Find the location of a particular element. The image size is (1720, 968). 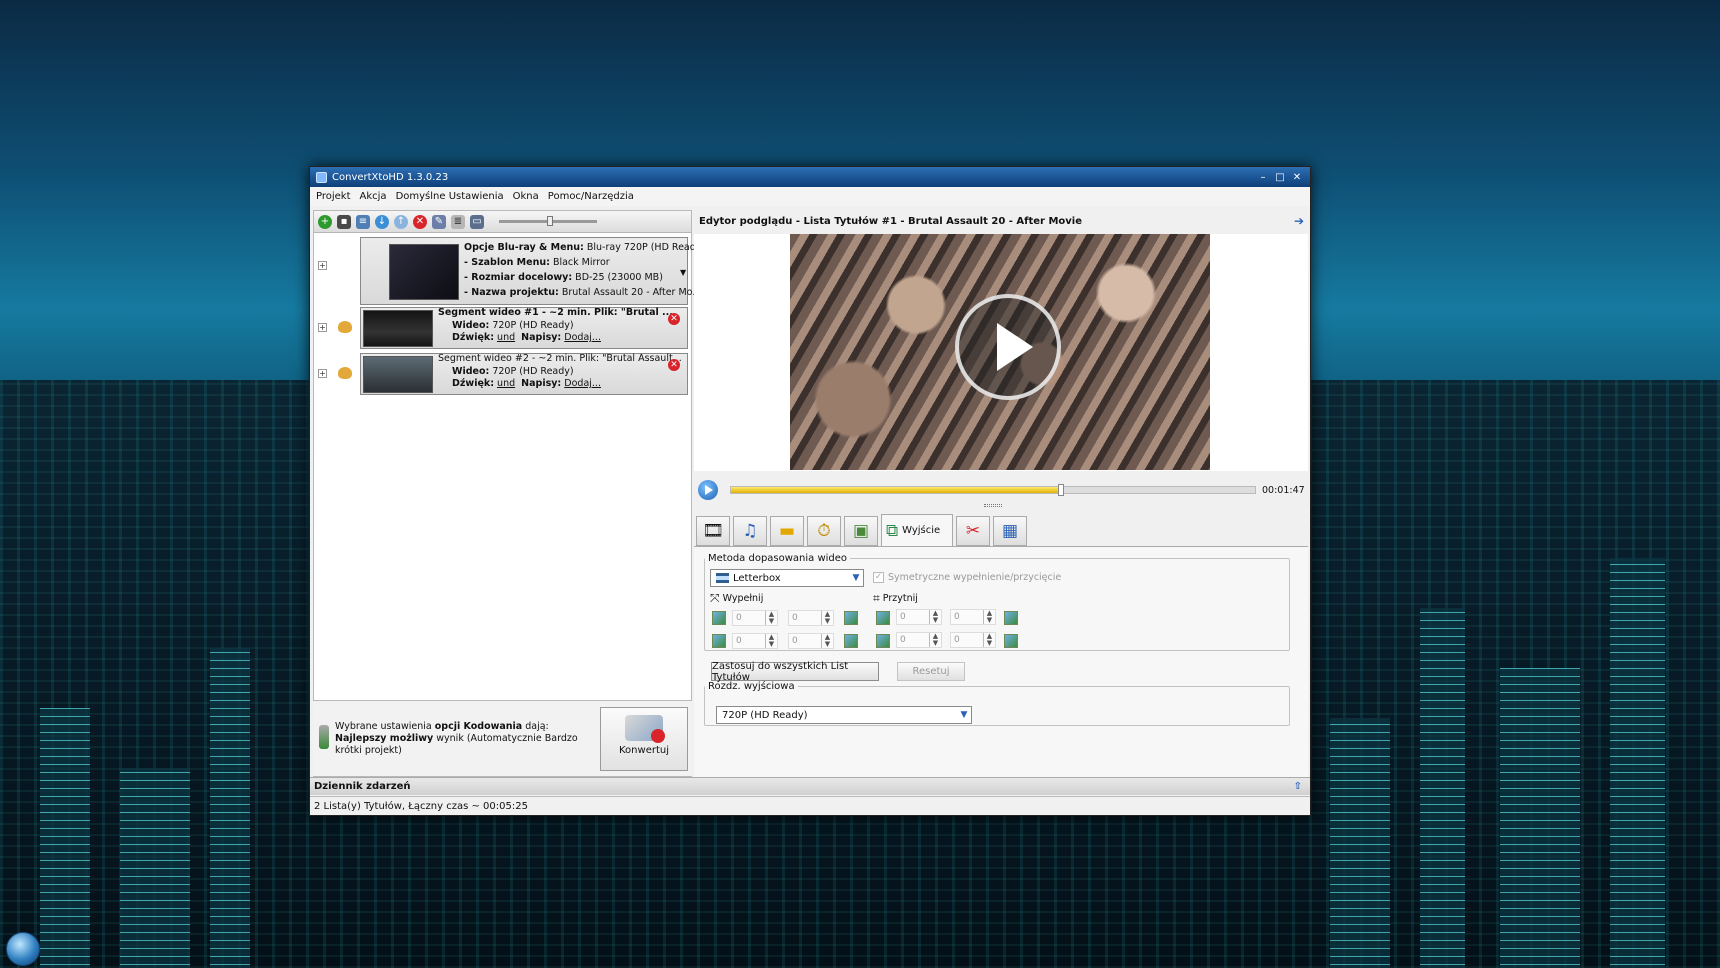

video-frame is located at coordinates (1000, 352).